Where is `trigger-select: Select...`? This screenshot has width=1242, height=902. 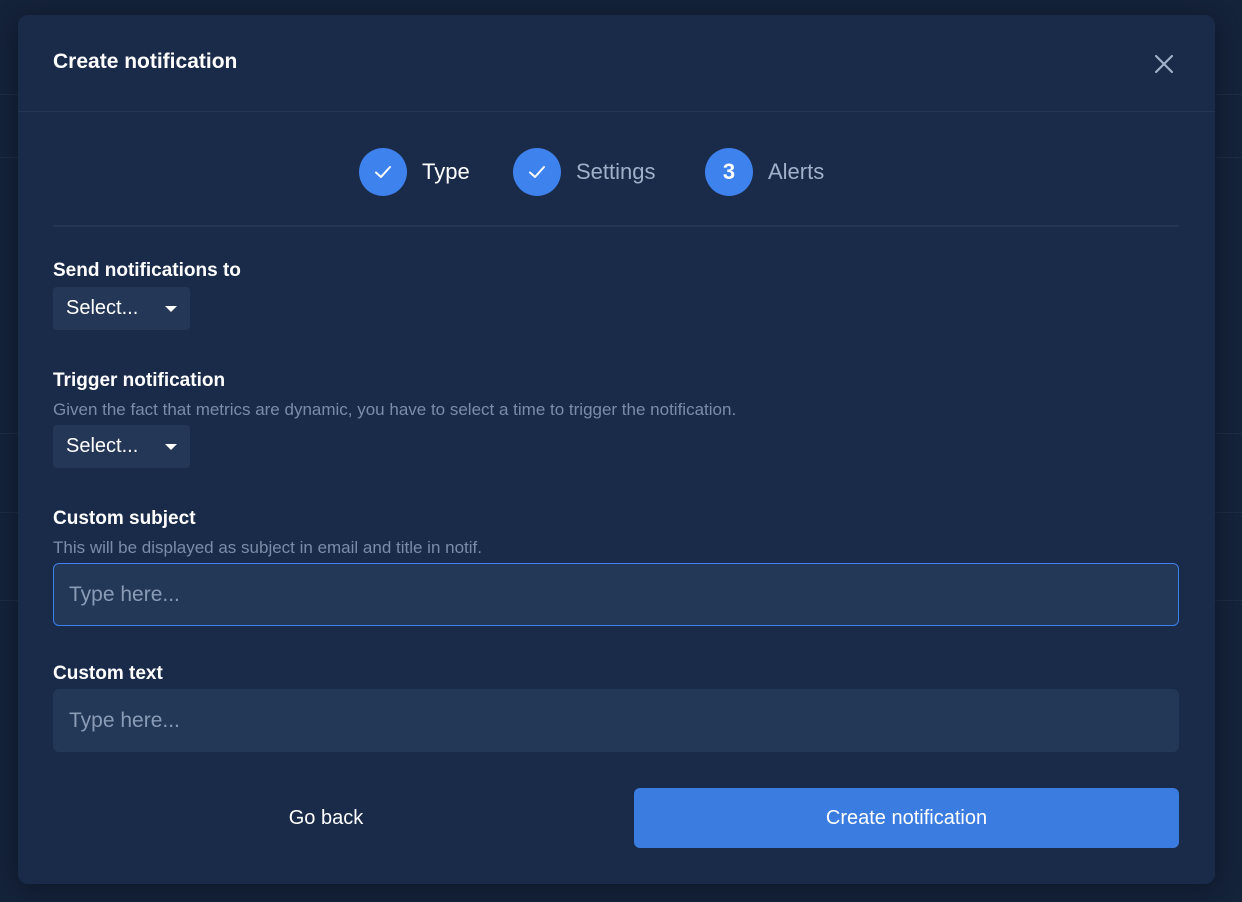 trigger-select: Select... is located at coordinates (121, 446).